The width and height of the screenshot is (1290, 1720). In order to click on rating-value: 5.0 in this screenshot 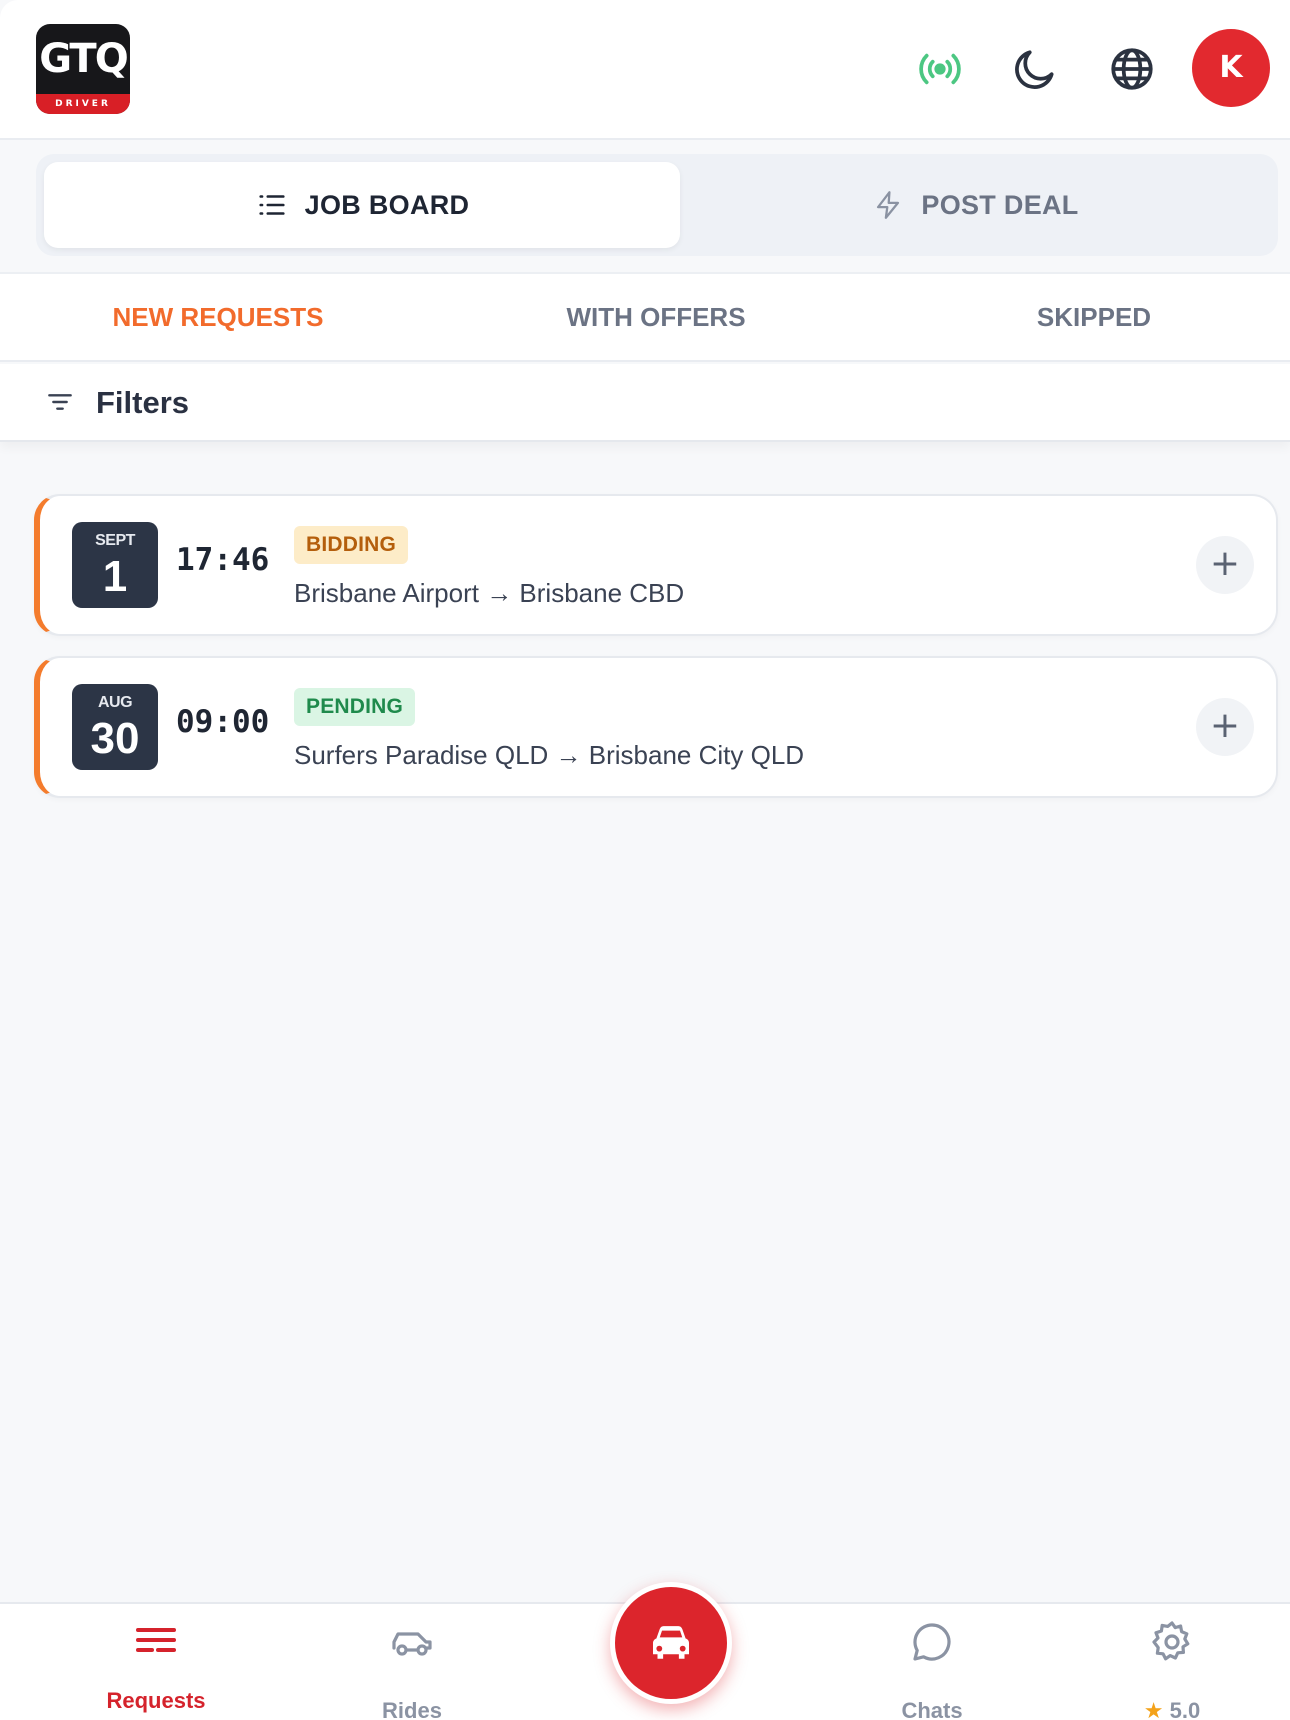, I will do `click(1185, 1709)`.